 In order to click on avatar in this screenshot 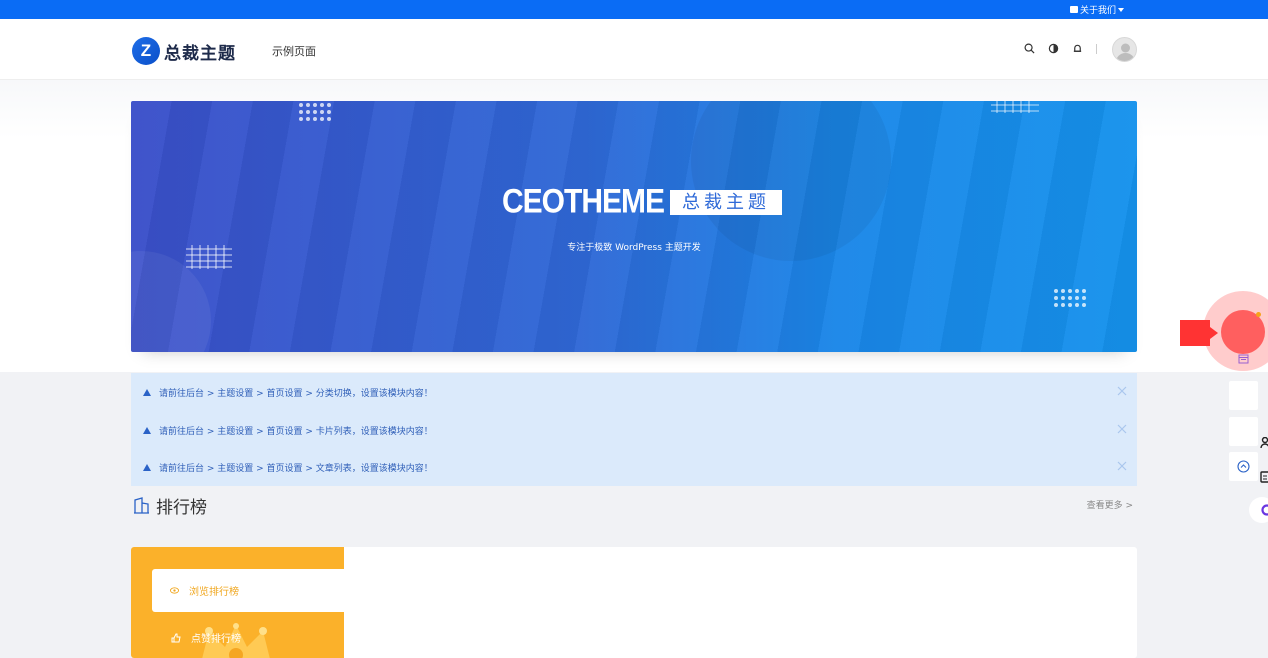, I will do `click(1124, 49)`.